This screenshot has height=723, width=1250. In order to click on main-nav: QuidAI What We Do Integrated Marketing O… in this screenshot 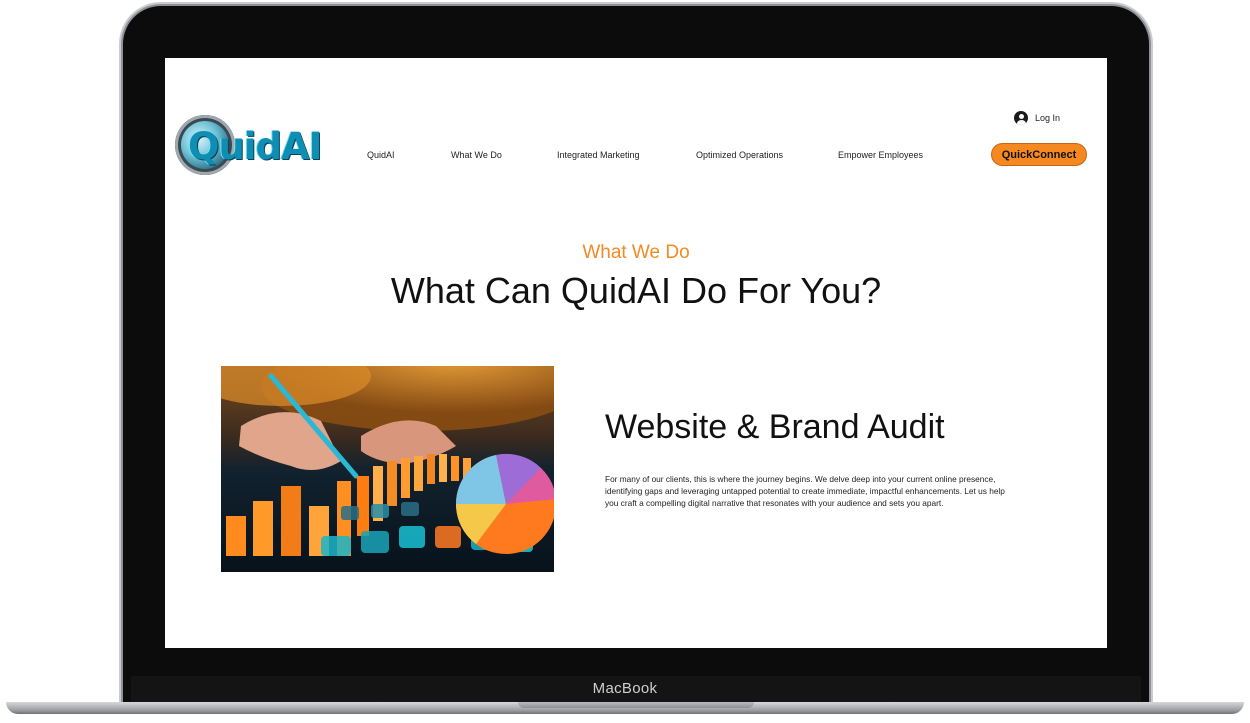, I will do `click(636, 157)`.